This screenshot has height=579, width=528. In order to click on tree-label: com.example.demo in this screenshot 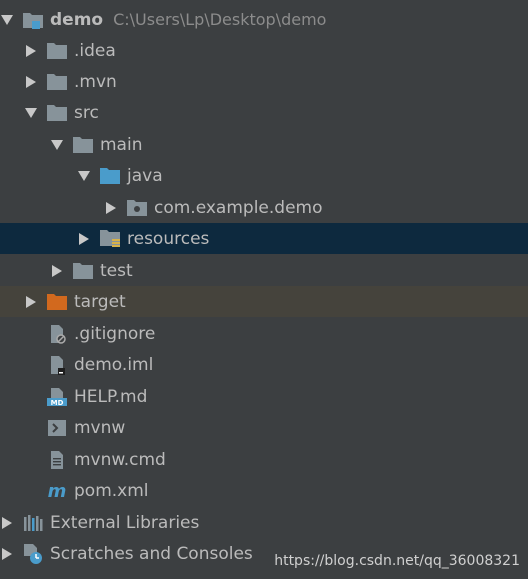, I will do `click(238, 207)`.